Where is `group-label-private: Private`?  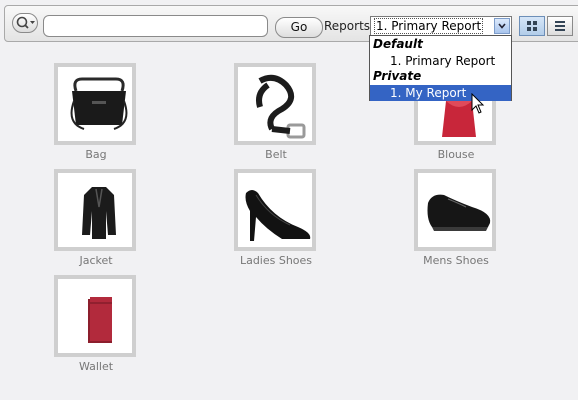 group-label-private: Private is located at coordinates (397, 76).